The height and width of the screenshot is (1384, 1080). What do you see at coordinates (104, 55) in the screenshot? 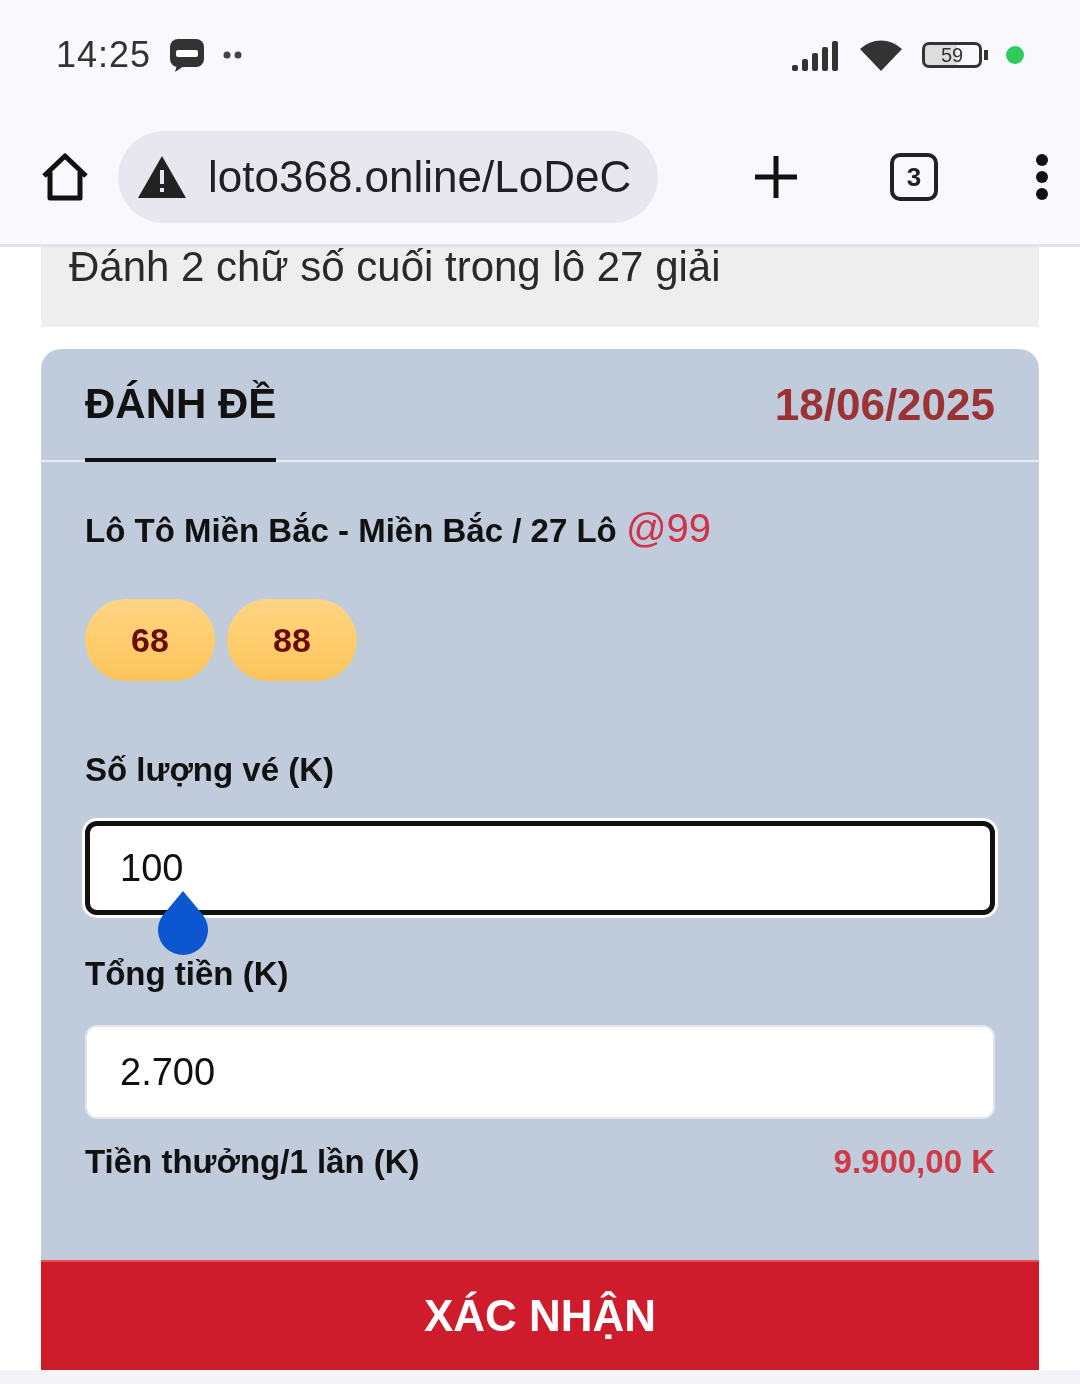
I see `status-time: 14:25` at bounding box center [104, 55].